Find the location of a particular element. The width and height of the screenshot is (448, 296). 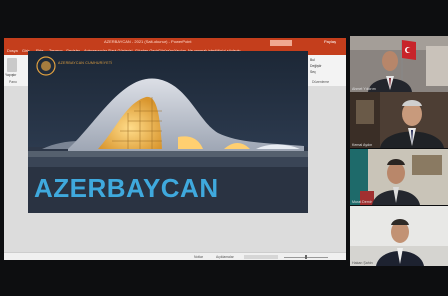

participant-name: Murat Demir is located at coordinates (362, 202).